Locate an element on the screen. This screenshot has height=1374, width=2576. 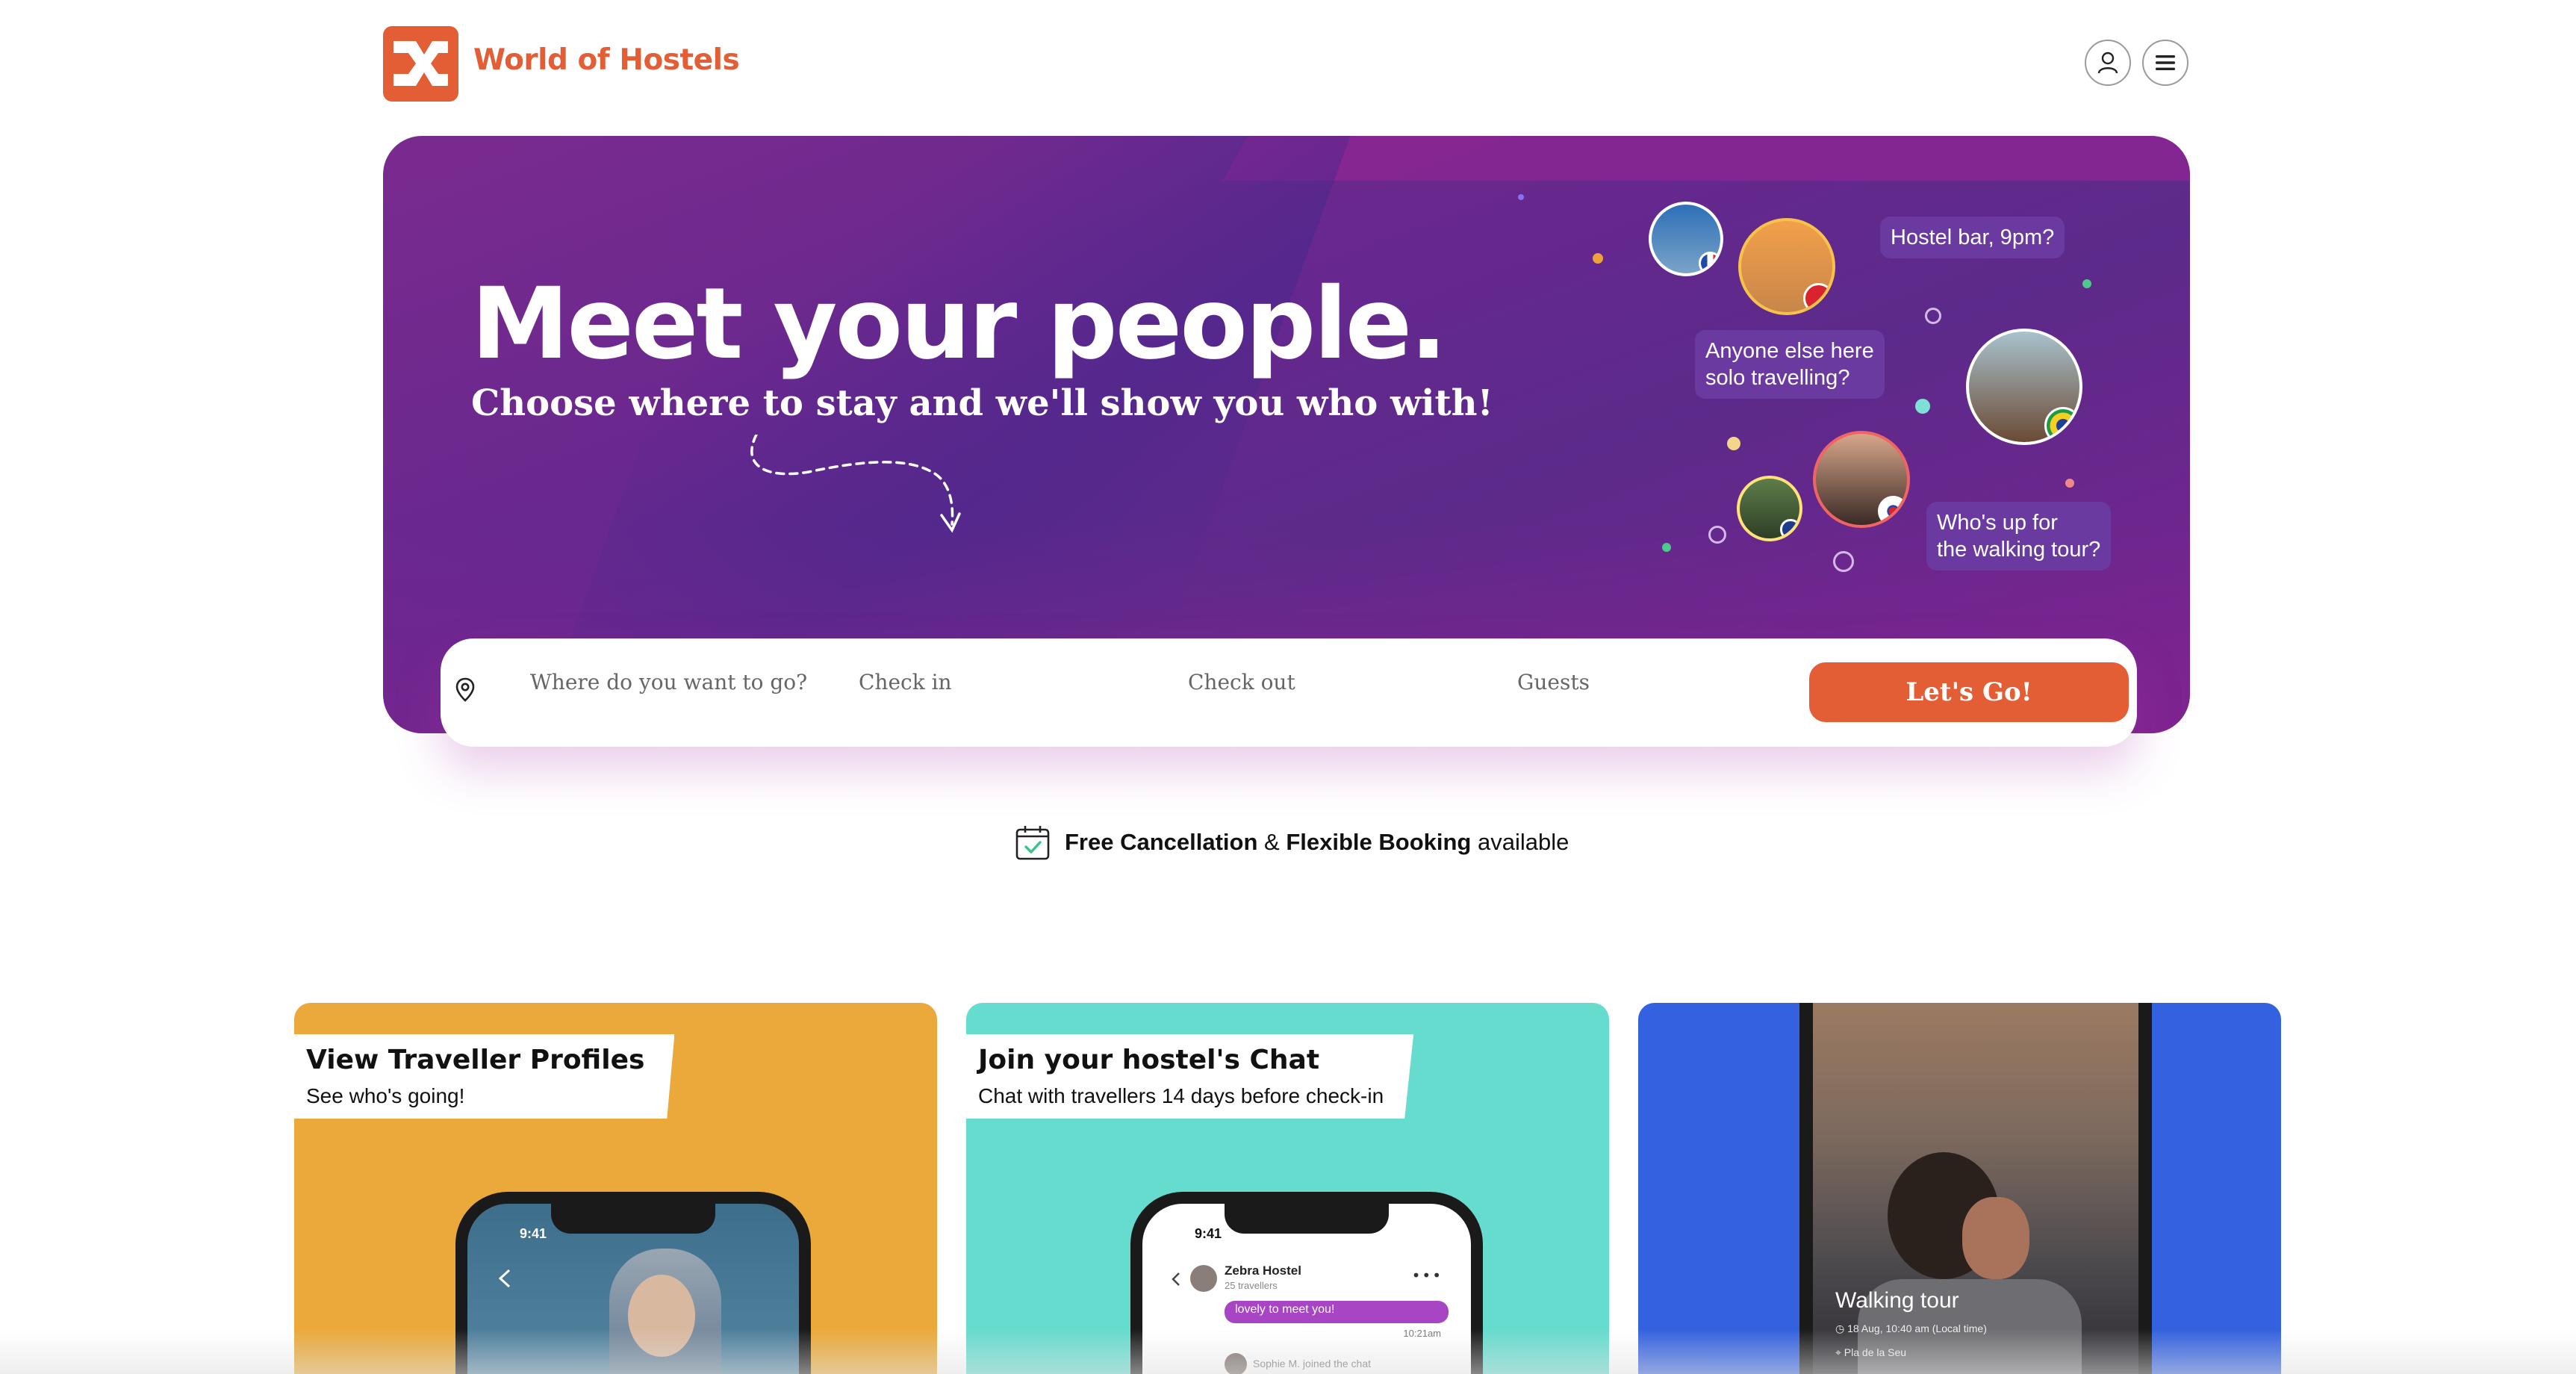
guests-input: Guests is located at coordinates (1553, 682).